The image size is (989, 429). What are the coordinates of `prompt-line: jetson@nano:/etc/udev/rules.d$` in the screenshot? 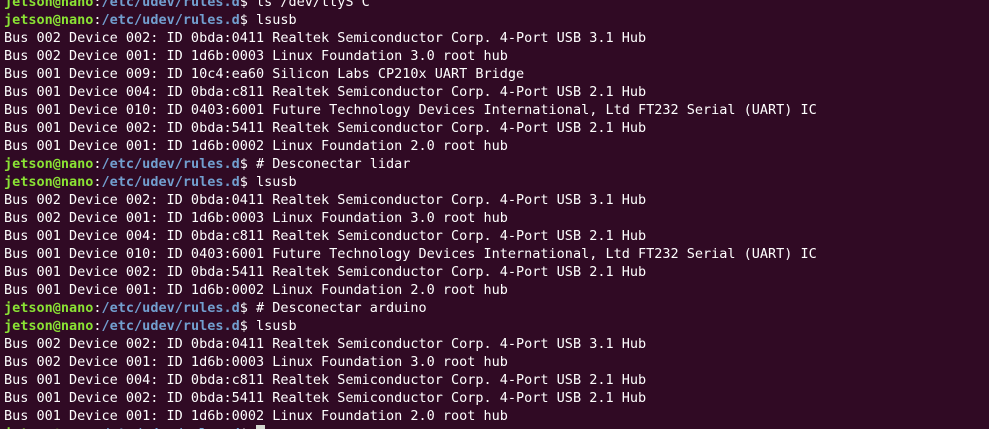 It's located at (494, 427).